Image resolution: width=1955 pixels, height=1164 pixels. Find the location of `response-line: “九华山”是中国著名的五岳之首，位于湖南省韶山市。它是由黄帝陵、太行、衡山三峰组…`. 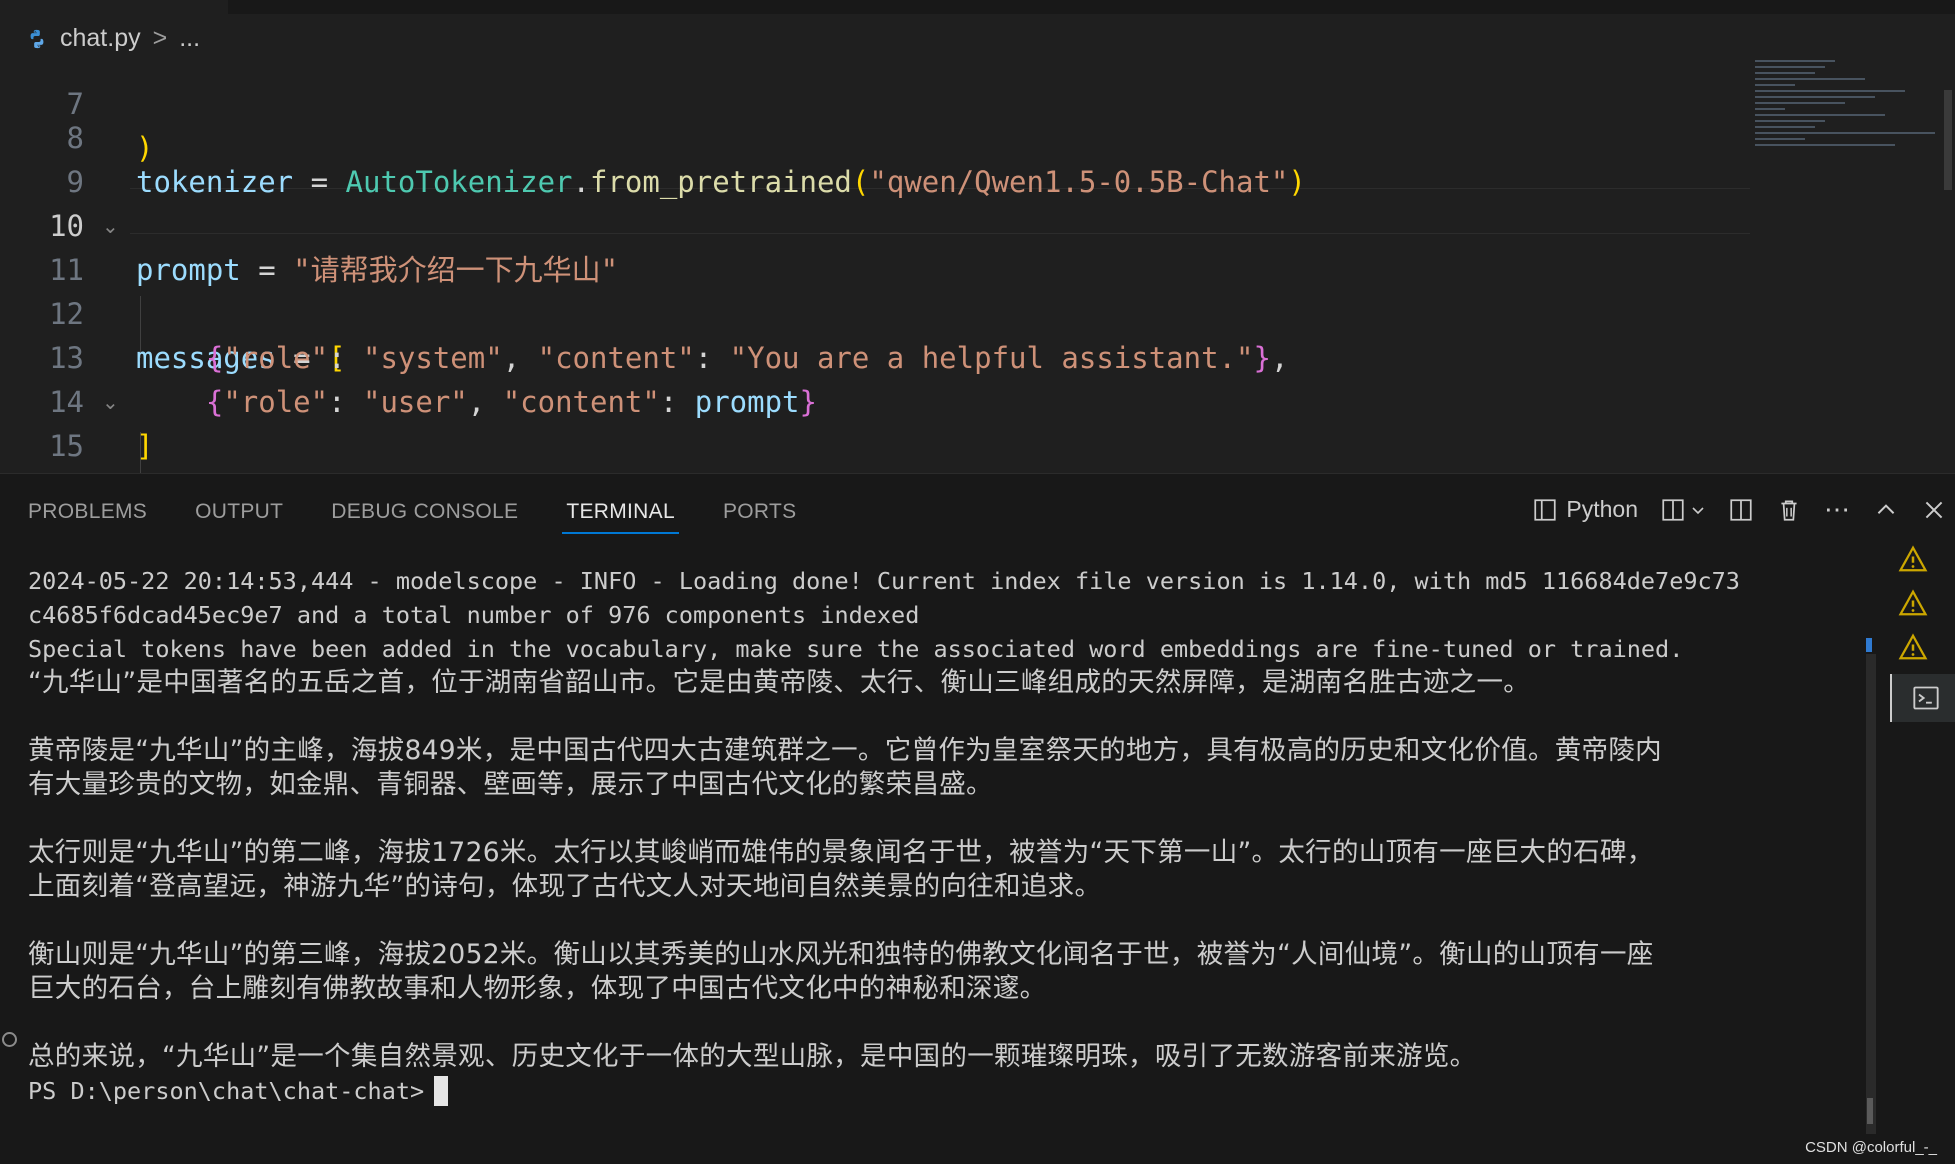

response-line: “九华山”是中国著名的五岳之首，位于湖南省韶山市。它是由黄帝陵、太行、衡山三峰组… is located at coordinates (779, 682).